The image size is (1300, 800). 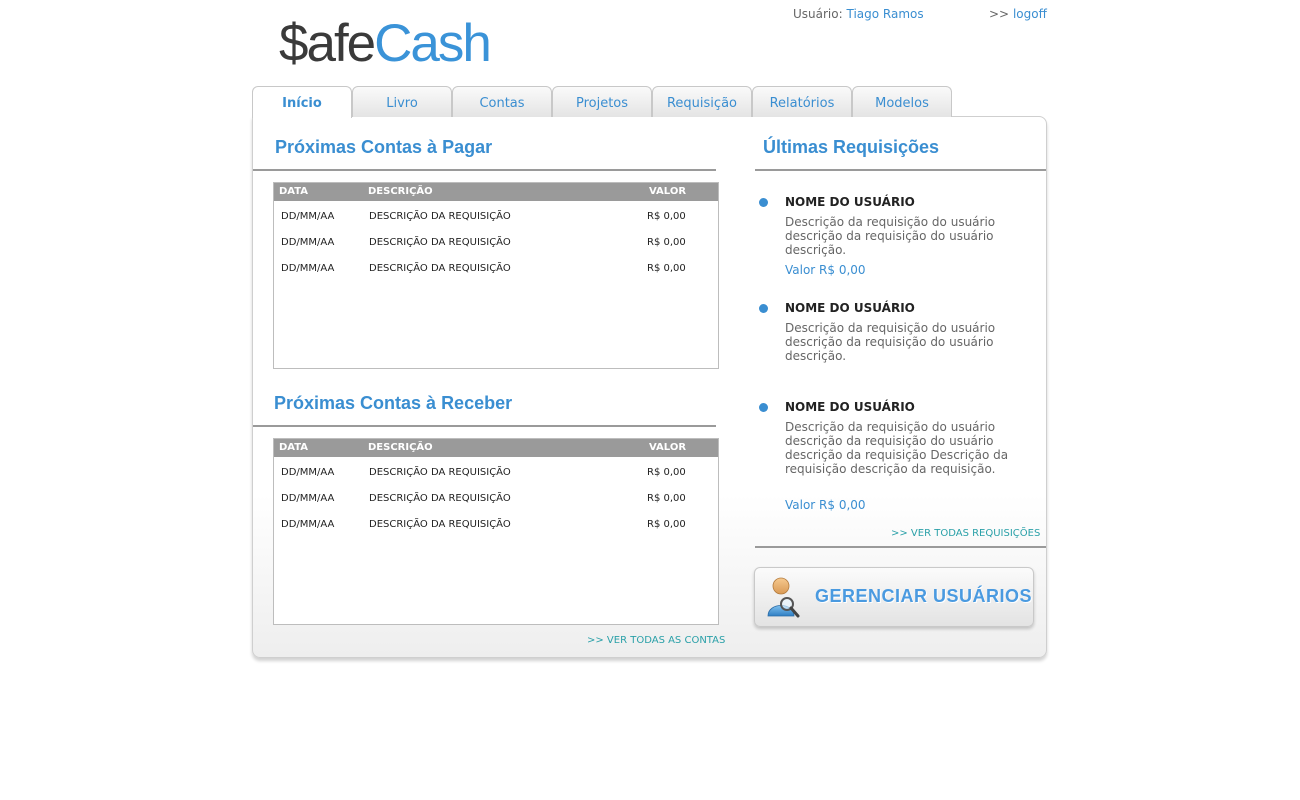 What do you see at coordinates (1030, 14) in the screenshot?
I see `logoff-link: logoff` at bounding box center [1030, 14].